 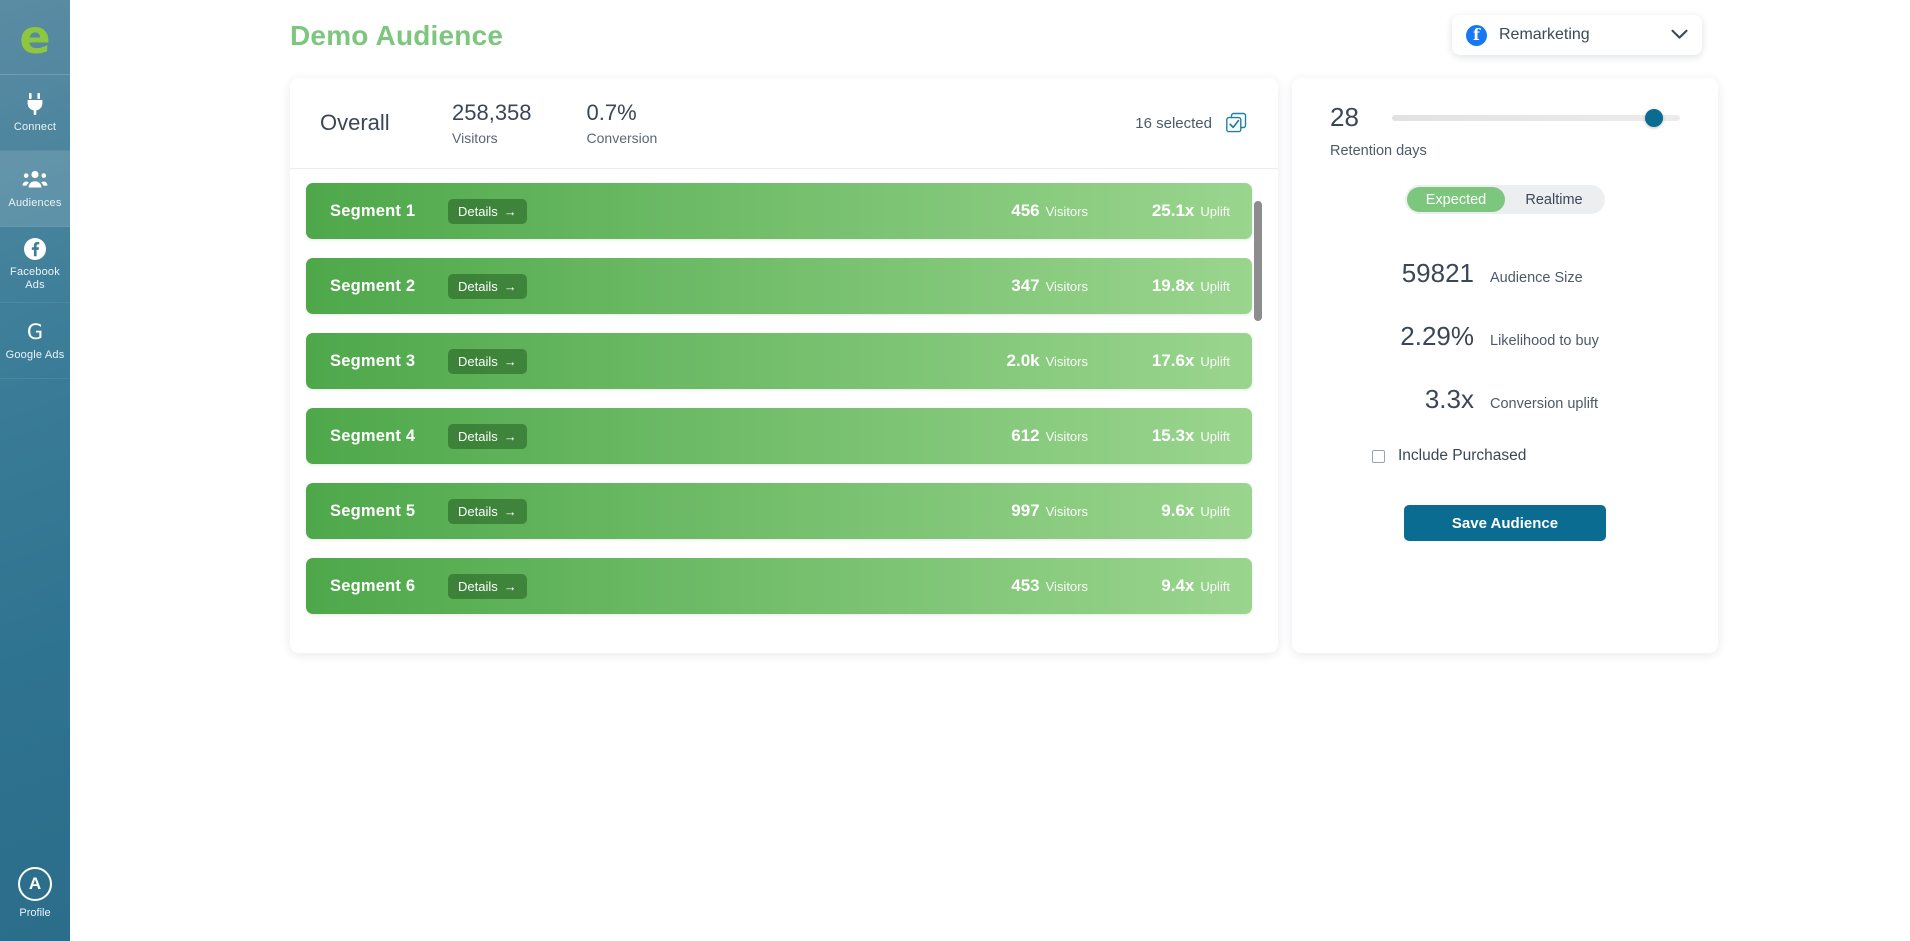 What do you see at coordinates (1378, 151) in the screenshot?
I see `retention-days-label: Retention days` at bounding box center [1378, 151].